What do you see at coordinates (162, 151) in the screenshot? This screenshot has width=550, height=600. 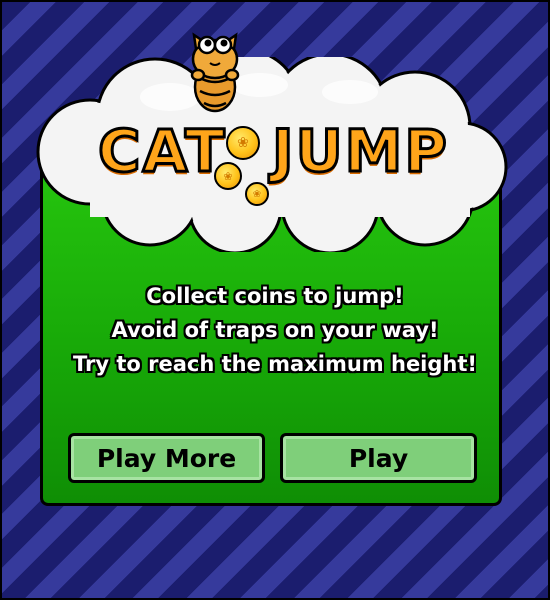 I see `logo-word-cat: CAT` at bounding box center [162, 151].